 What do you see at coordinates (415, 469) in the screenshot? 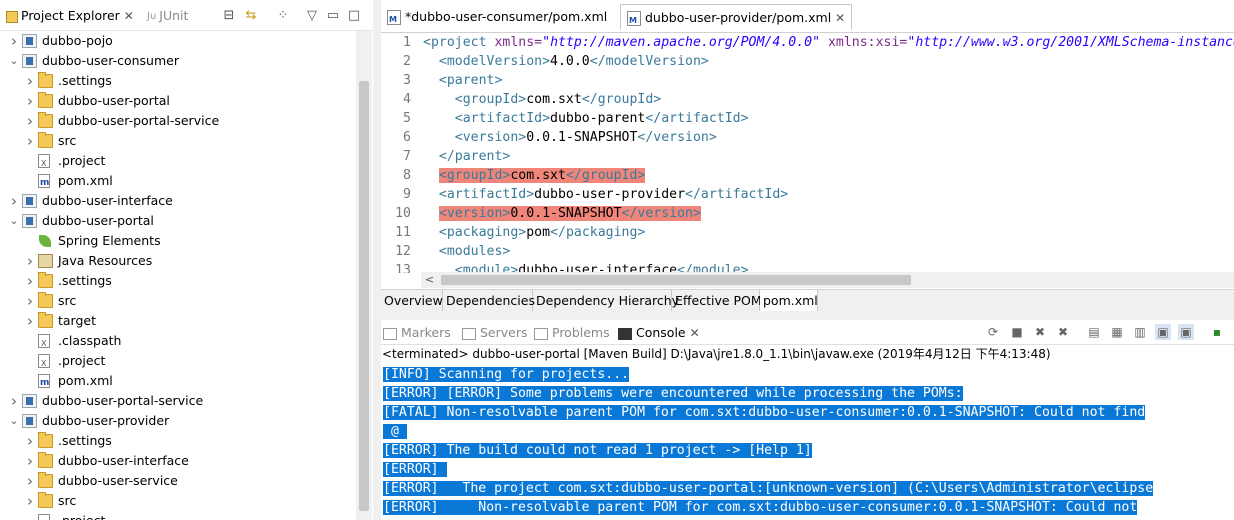
I see `console-line-text: [ERROR]` at bounding box center [415, 469].